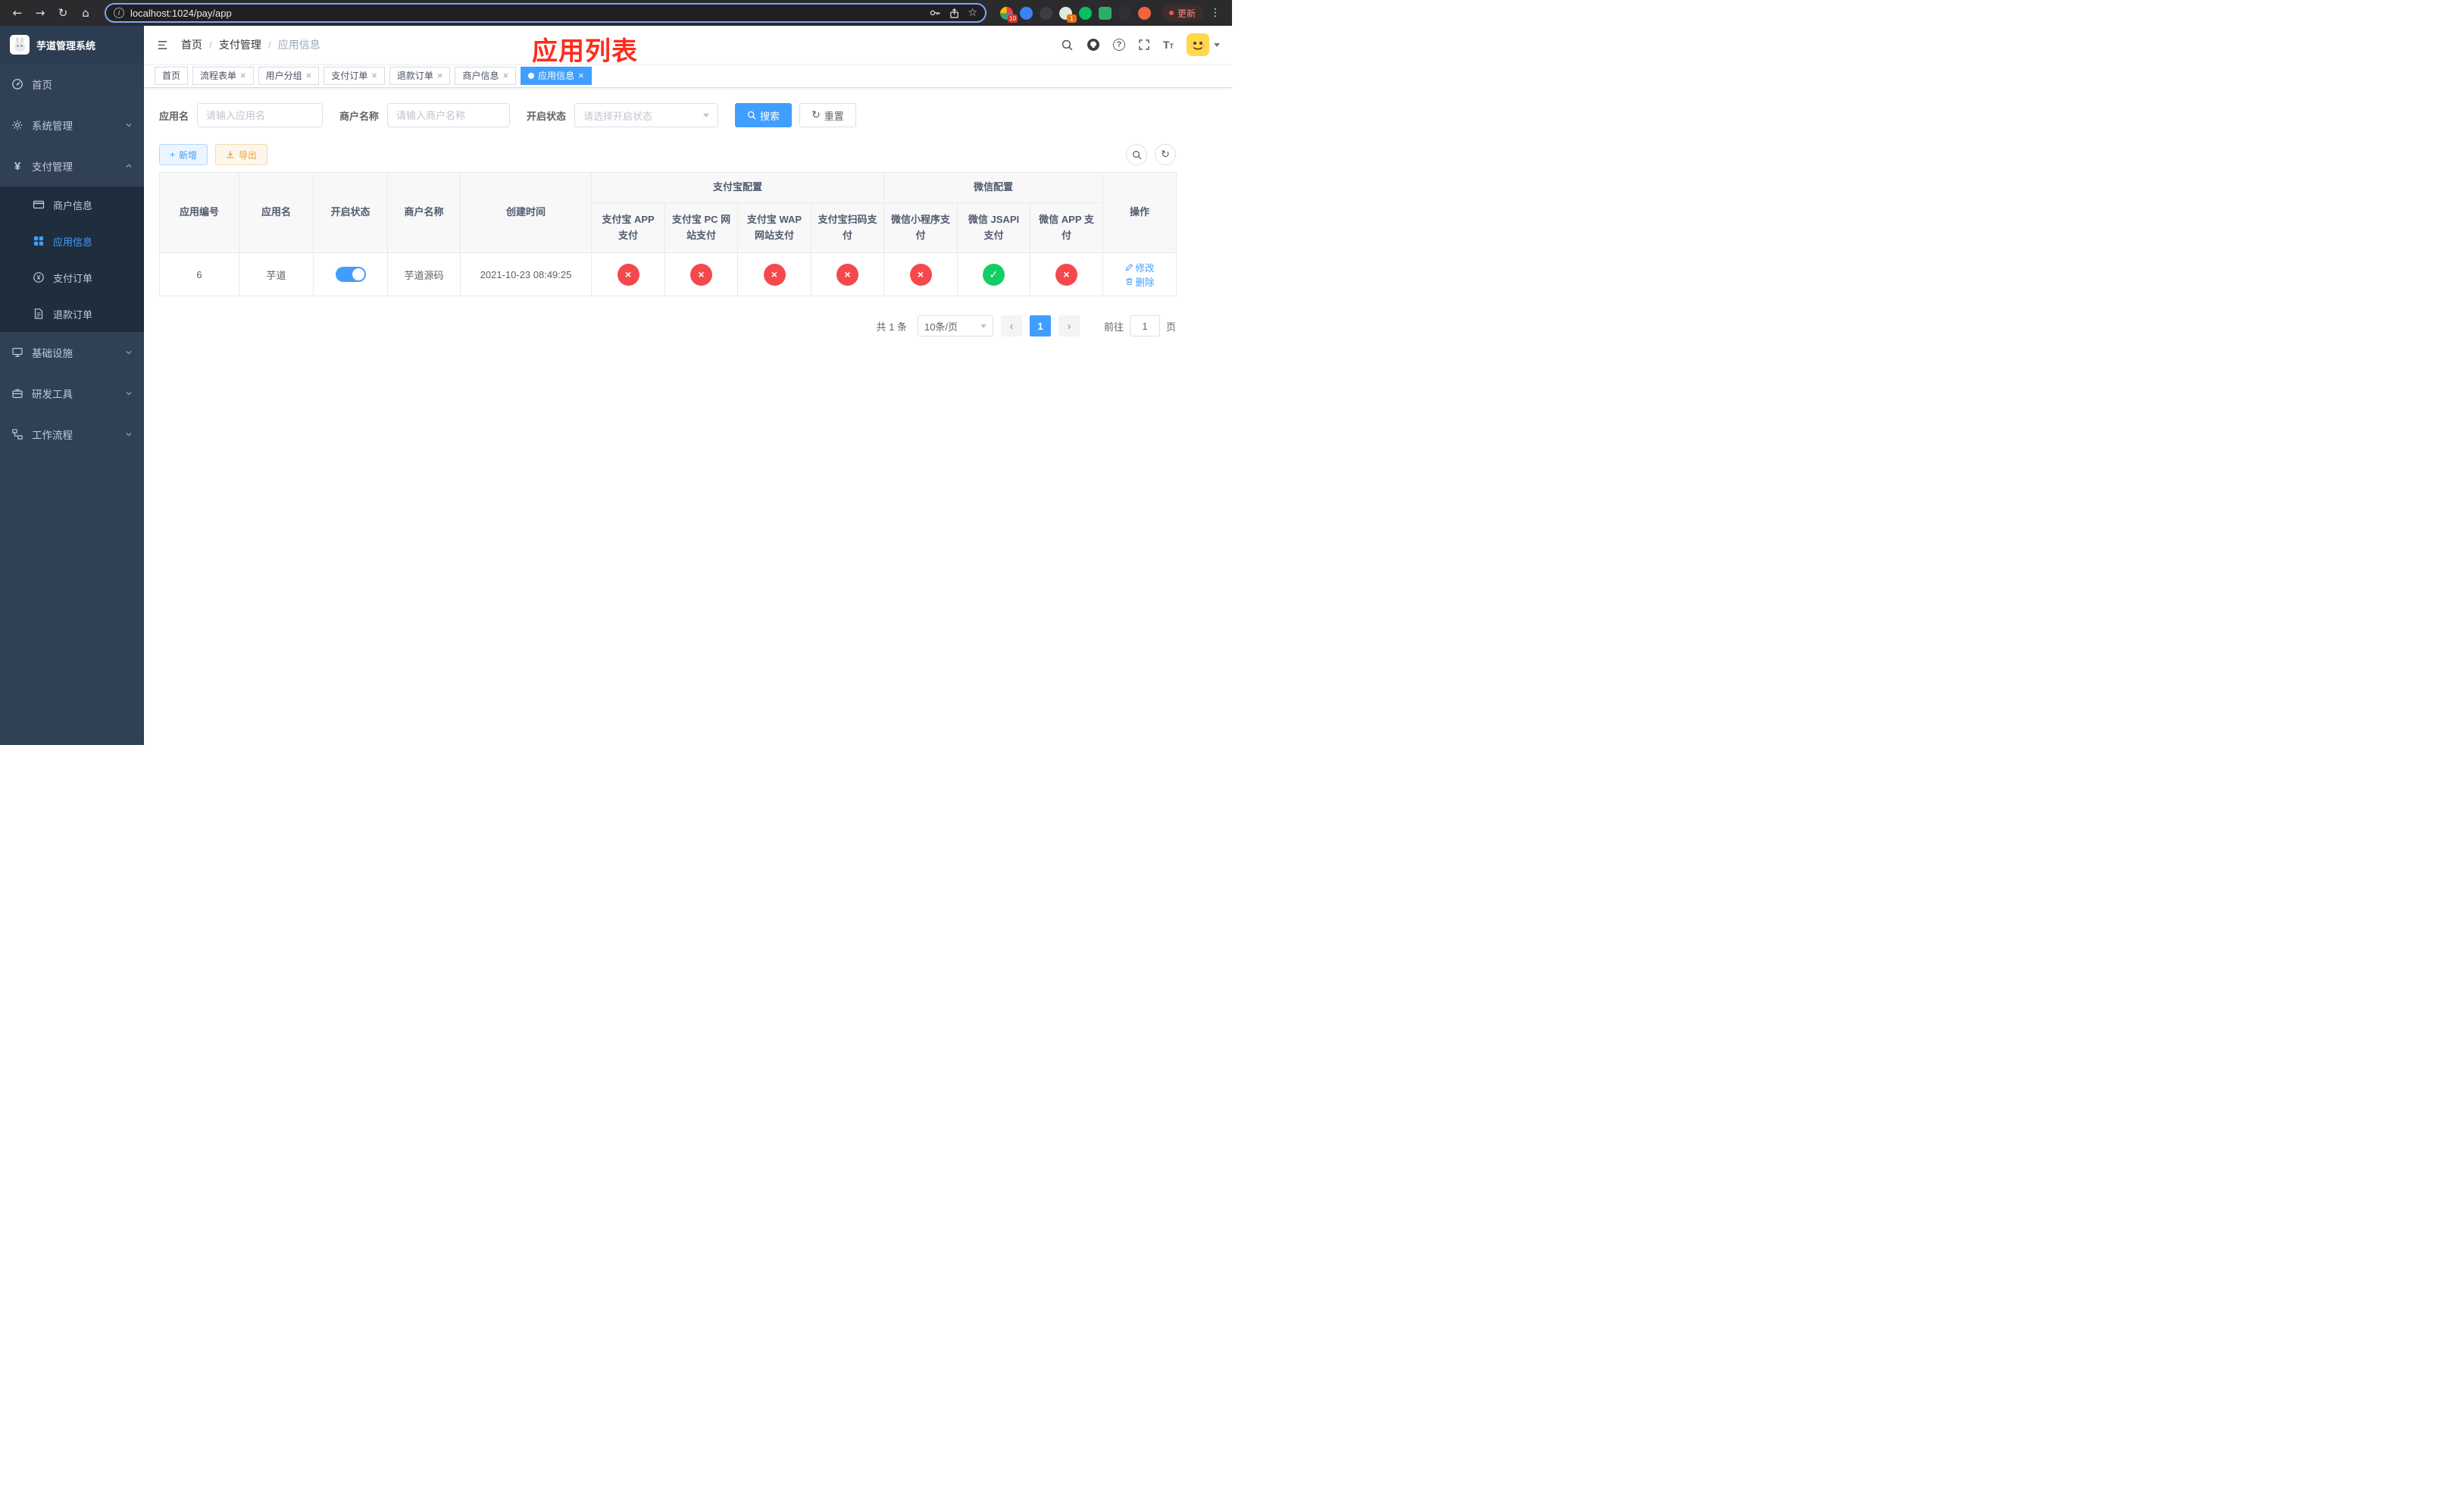  Describe the element at coordinates (72, 85) in the screenshot. I see `sidebar-item-home: 首页` at that location.